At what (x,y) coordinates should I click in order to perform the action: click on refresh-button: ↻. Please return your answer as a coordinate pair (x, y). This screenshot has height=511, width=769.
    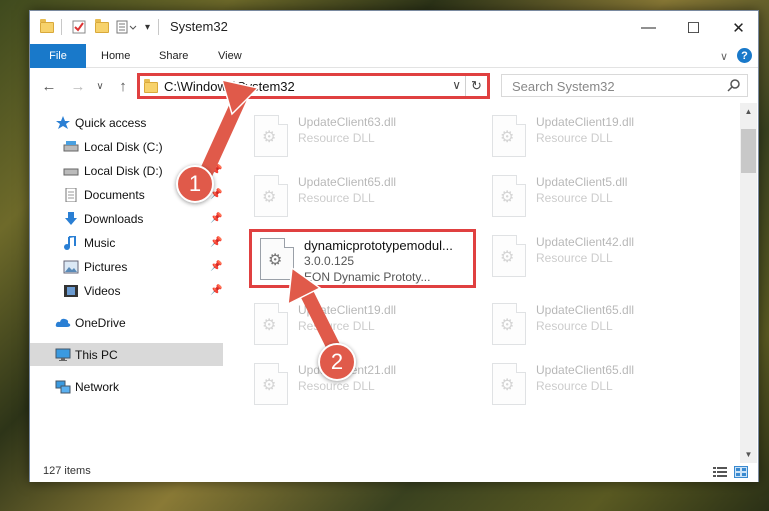
    Looking at the image, I should click on (476, 86).